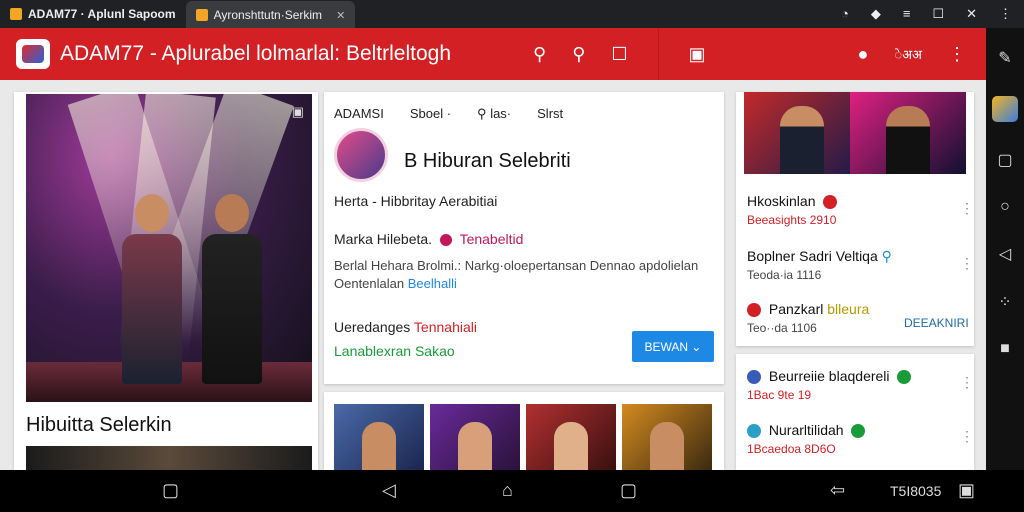 Image resolution: width=1024 pixels, height=512 pixels. I want to click on app-logo-icon, so click(33, 54).